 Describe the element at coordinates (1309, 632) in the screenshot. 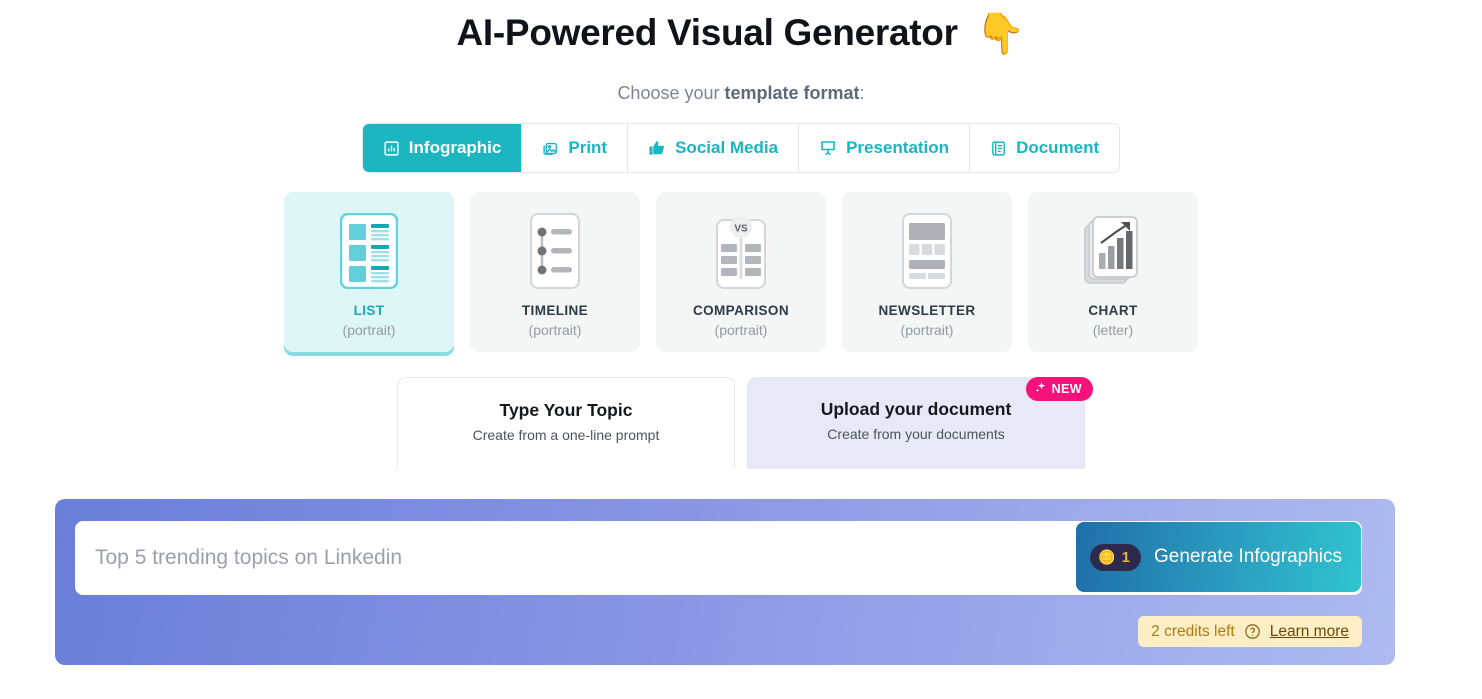

I see `learn-more-link: Learn more` at that location.